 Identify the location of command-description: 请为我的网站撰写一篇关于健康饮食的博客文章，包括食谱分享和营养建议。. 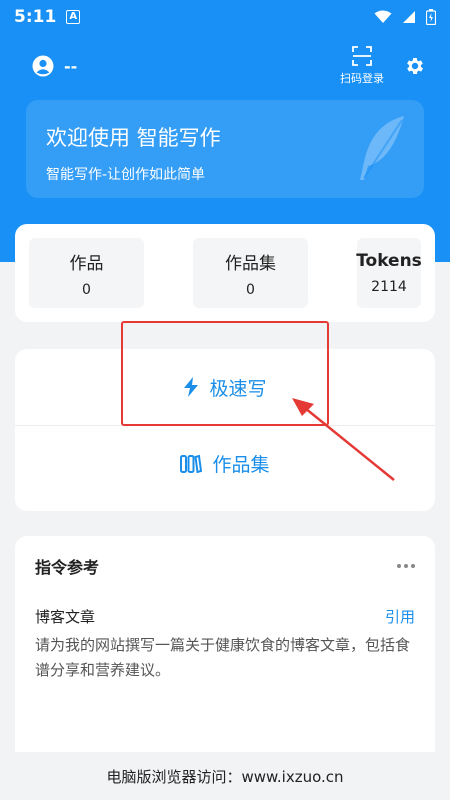
(223, 657).